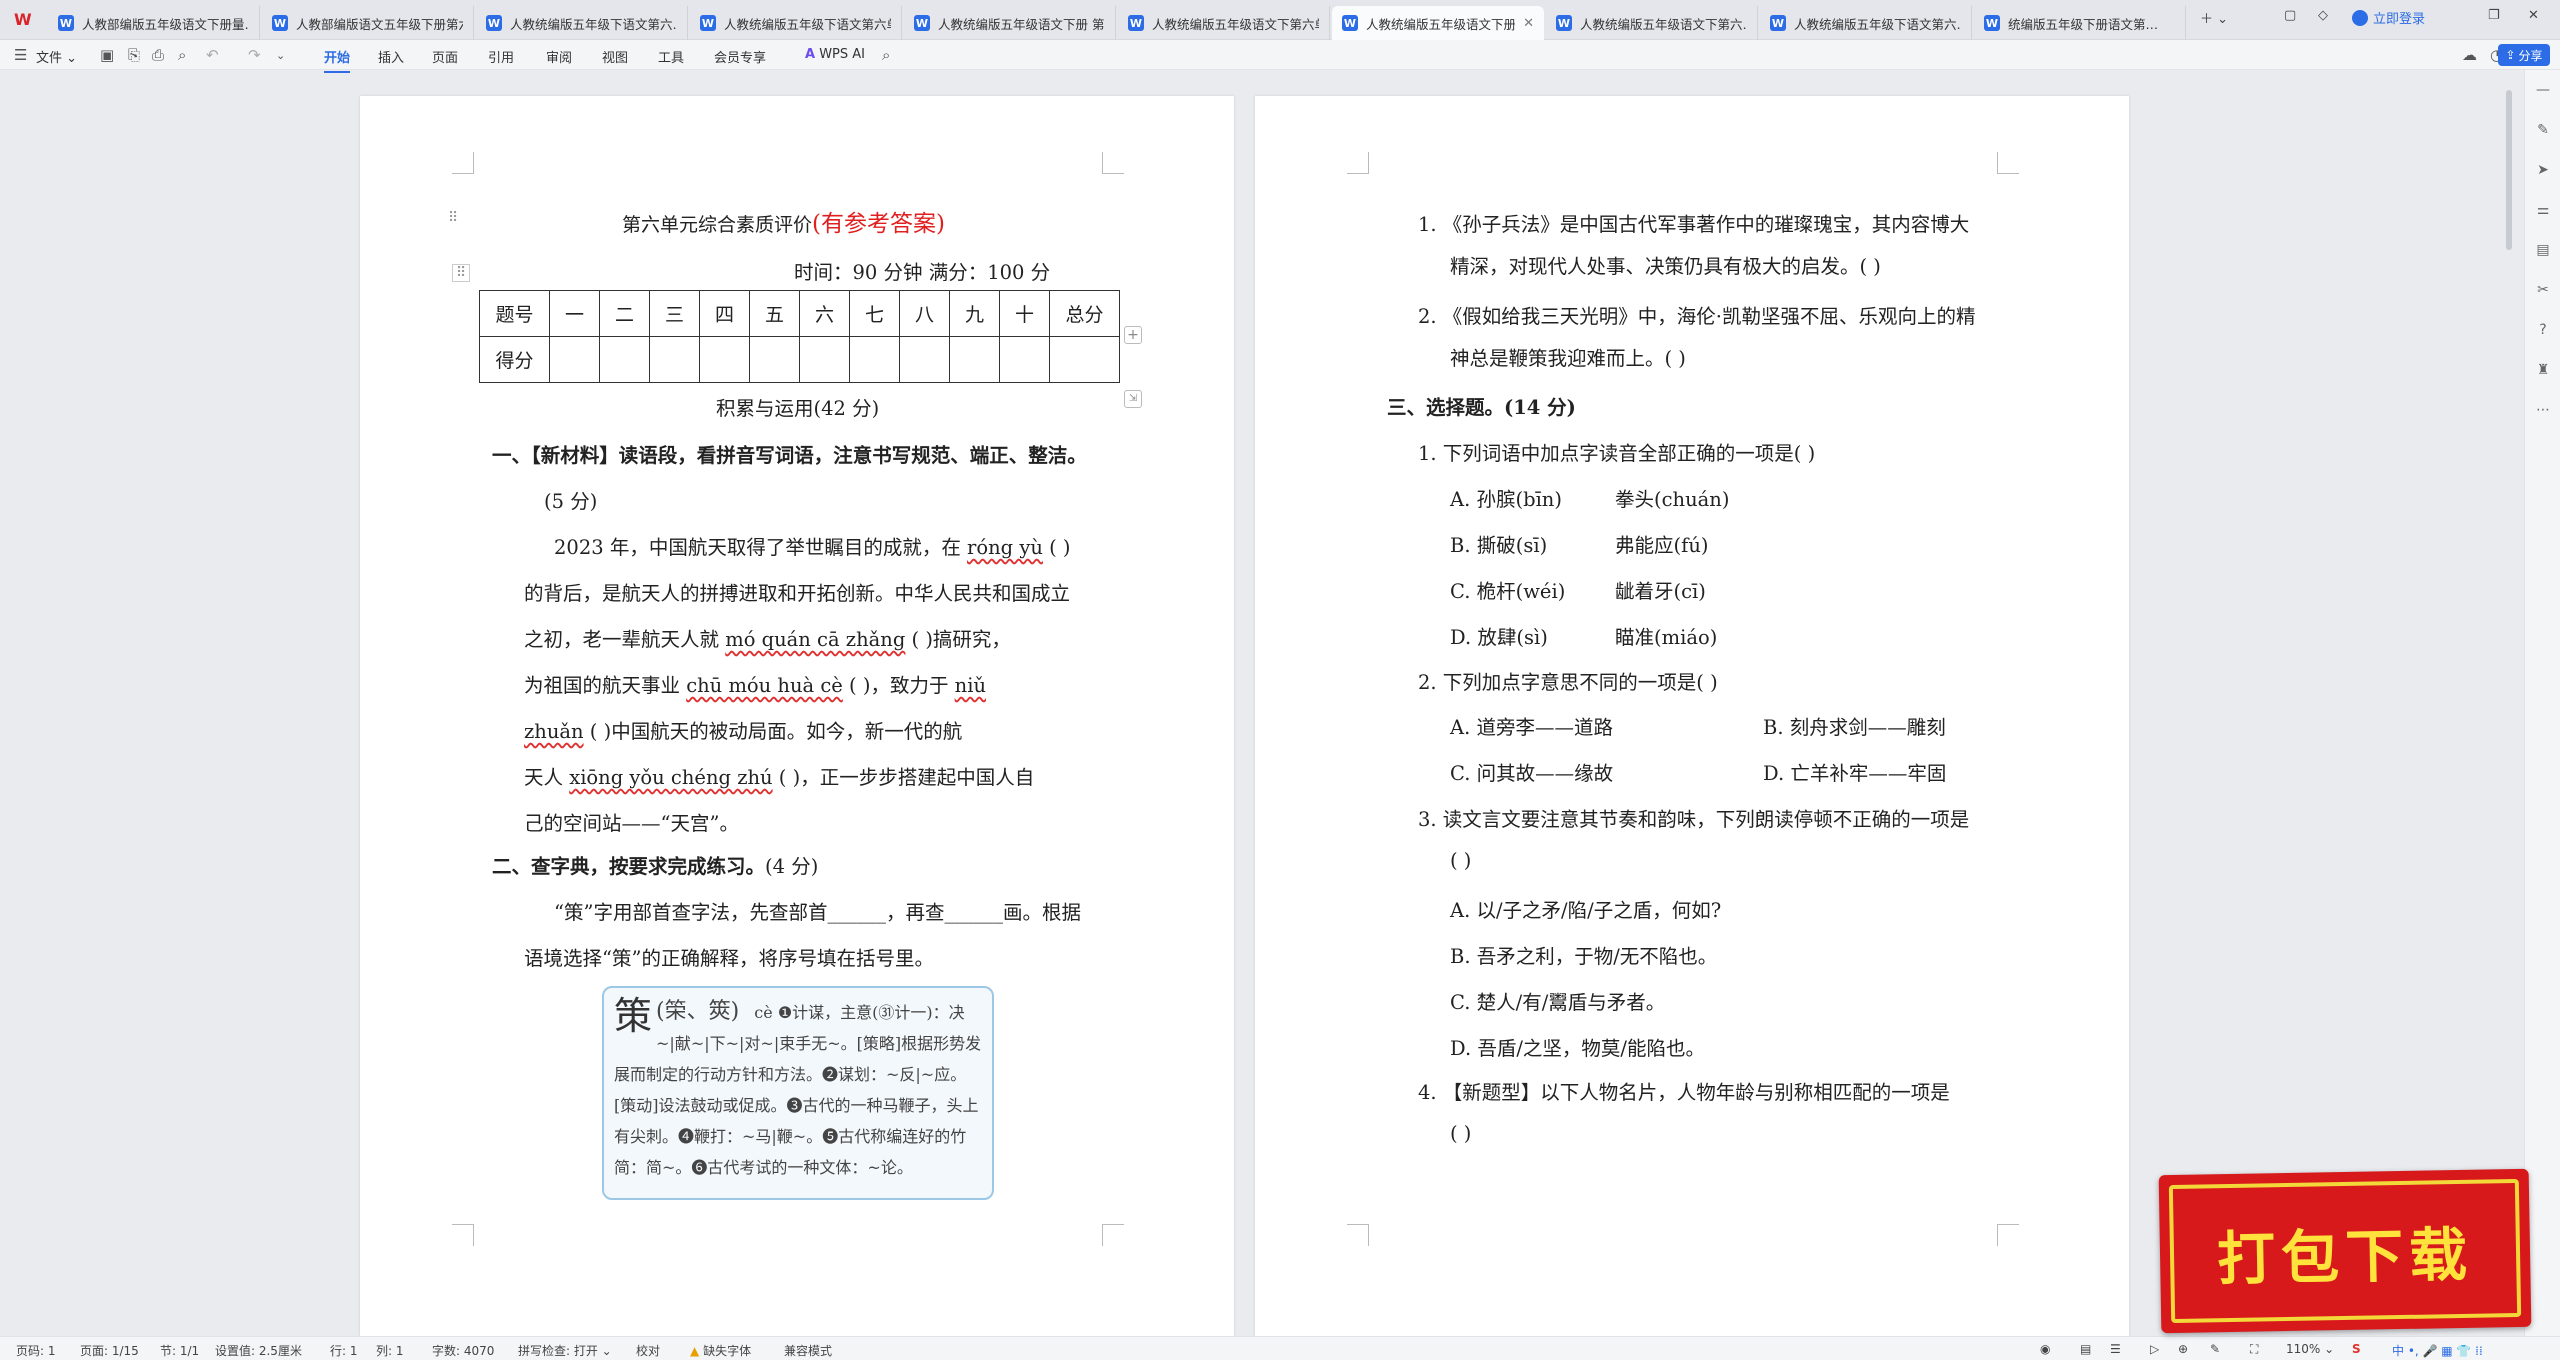  I want to click on save-icon: ▣, so click(107, 55).